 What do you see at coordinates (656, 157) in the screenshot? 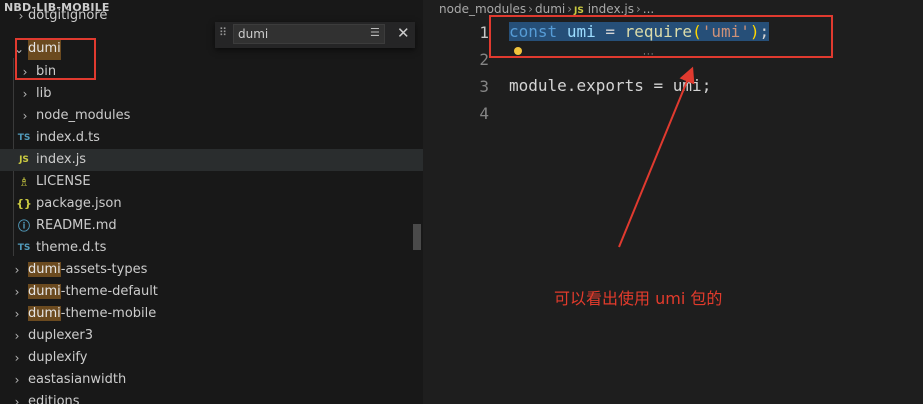
I see `annotation-arrow` at bounding box center [656, 157].